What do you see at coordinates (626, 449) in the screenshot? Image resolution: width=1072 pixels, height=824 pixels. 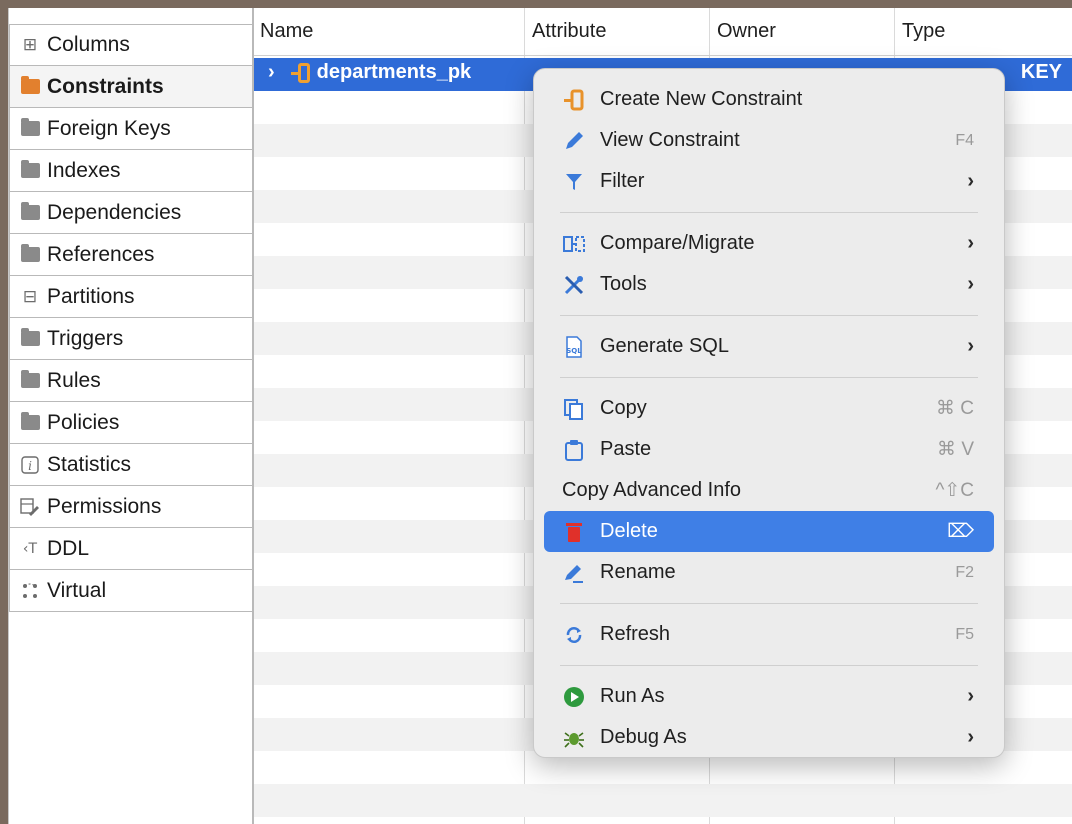 I see `menu-item-label: Paste` at bounding box center [626, 449].